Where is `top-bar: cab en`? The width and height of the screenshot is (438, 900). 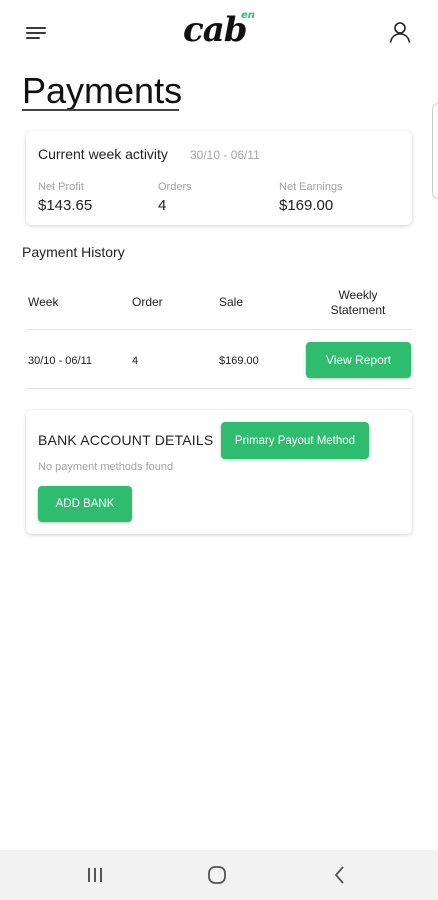 top-bar: cab en is located at coordinates (219, 31).